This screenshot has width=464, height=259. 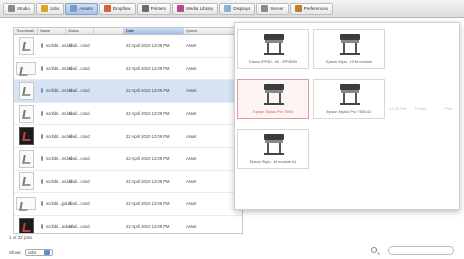 What do you see at coordinates (109, 31) in the screenshot?
I see `column-header-spacer` at bounding box center [109, 31].